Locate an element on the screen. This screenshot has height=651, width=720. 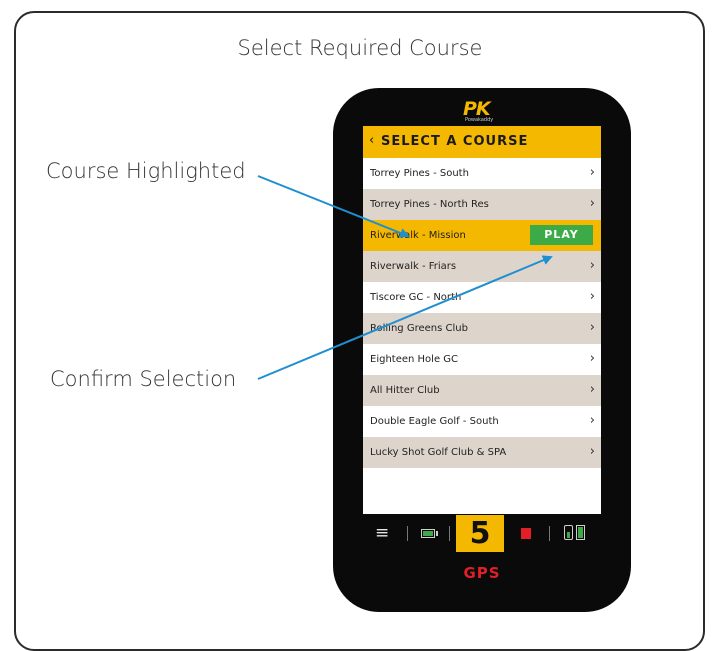
course-row: All Hitter Club › is located at coordinates (482, 390).